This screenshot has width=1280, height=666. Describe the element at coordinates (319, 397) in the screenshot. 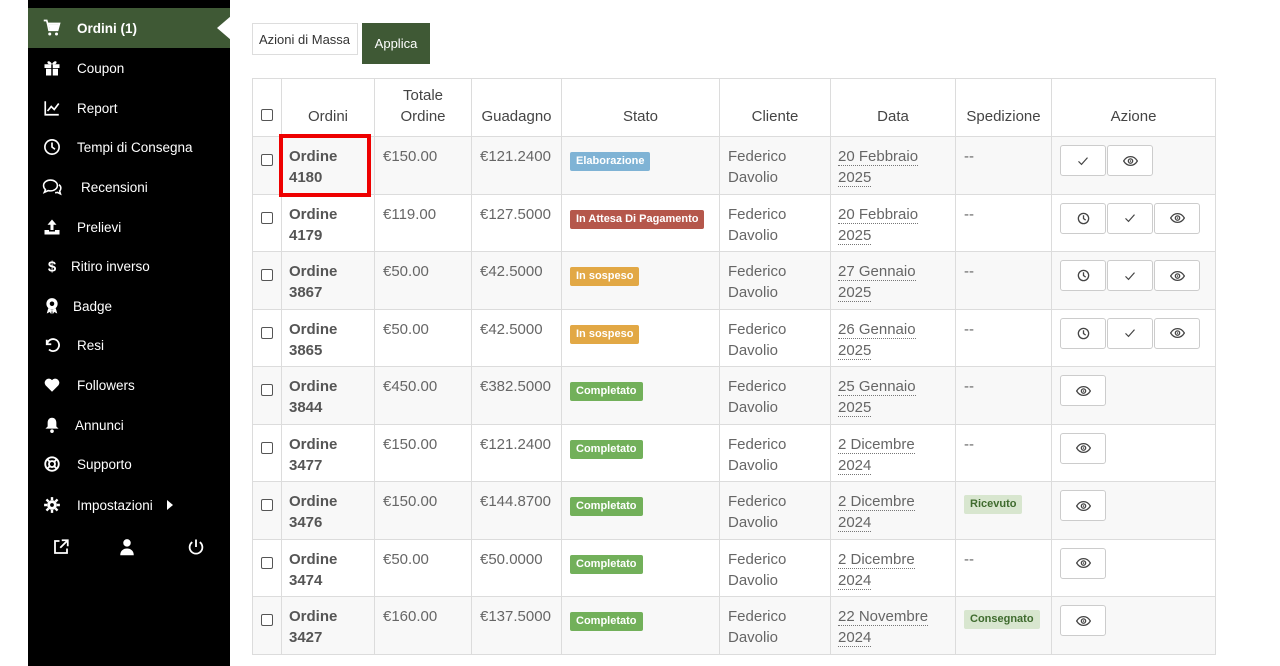

I see `order-link: Ordine 3844` at that location.